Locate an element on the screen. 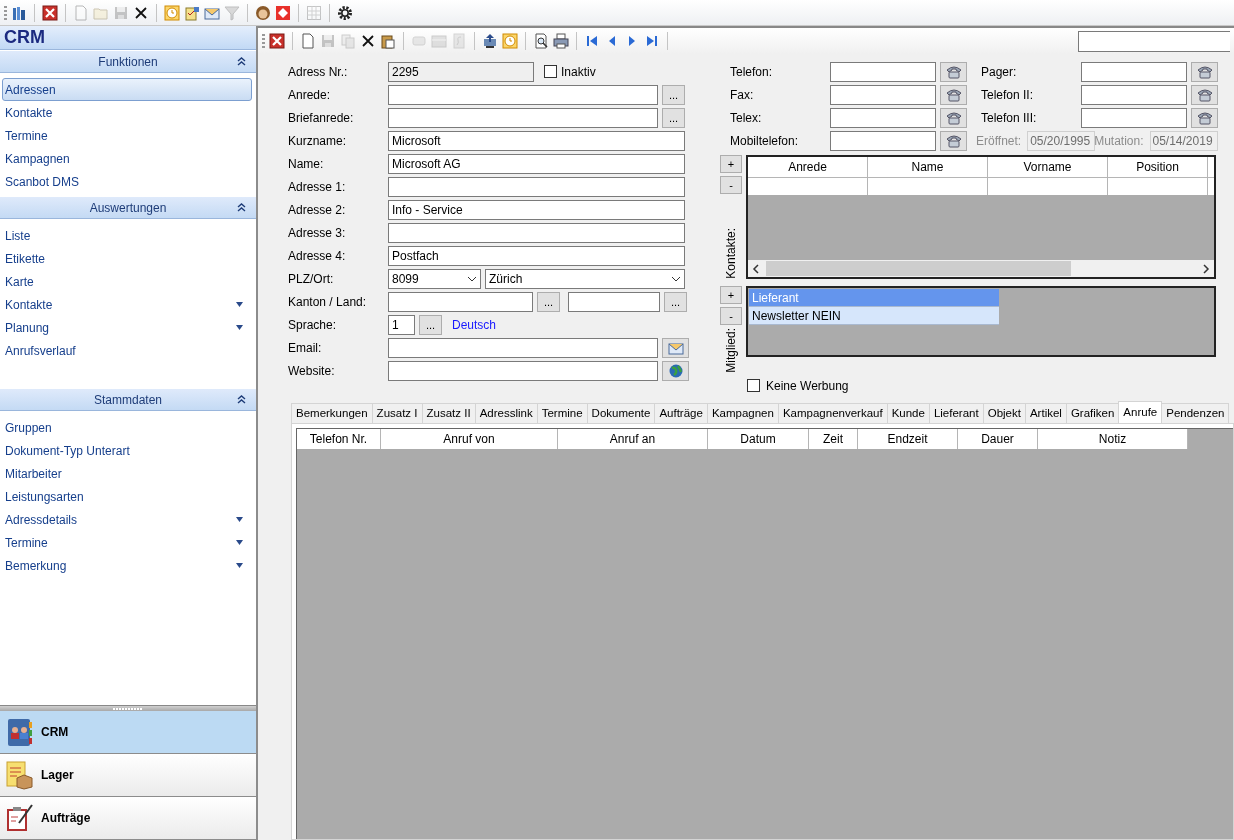  email-field is located at coordinates (523, 347).